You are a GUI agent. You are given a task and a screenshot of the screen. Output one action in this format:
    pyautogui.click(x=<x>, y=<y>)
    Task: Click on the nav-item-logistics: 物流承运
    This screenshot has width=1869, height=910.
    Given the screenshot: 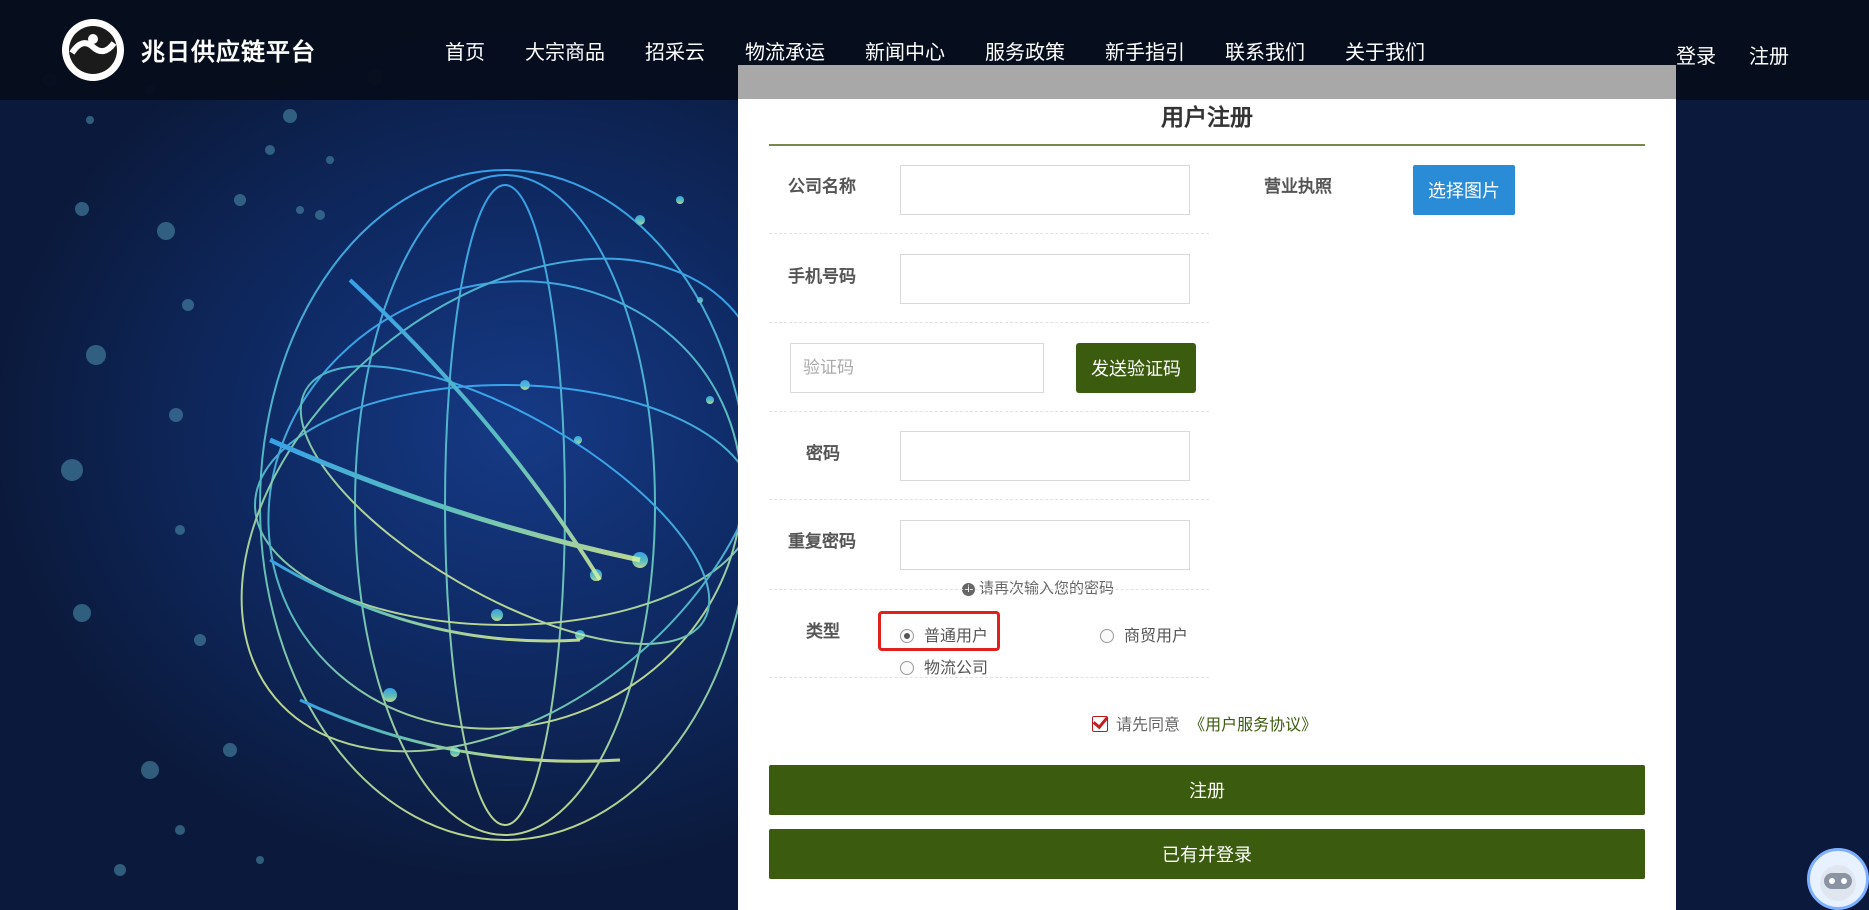 What is the action you would take?
    pyautogui.click(x=785, y=51)
    